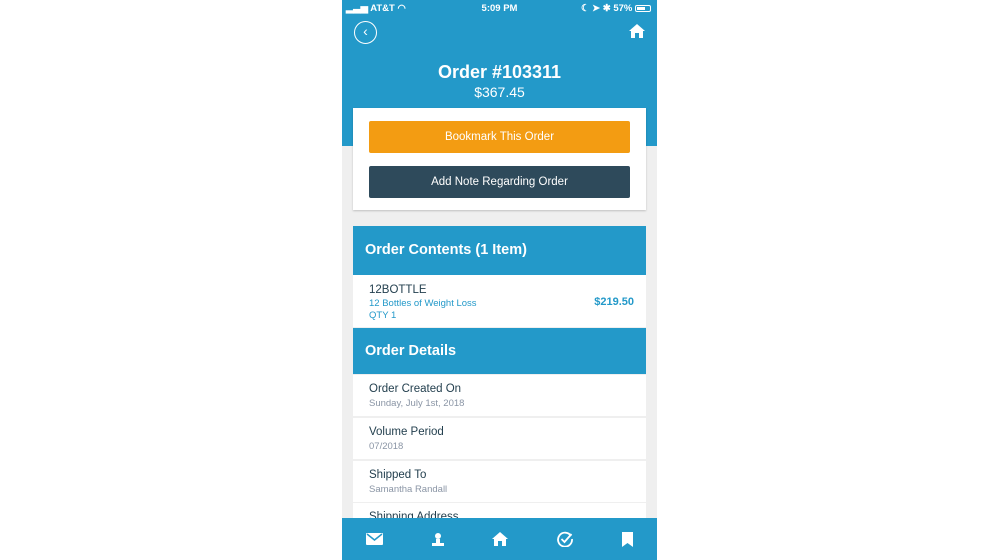 Image resolution: width=1000 pixels, height=560 pixels. I want to click on status-bar: ▂▃▅ AT&T ◠ 5:09 PM ☾ ➤ ✱ 57%, so click(499, 9).